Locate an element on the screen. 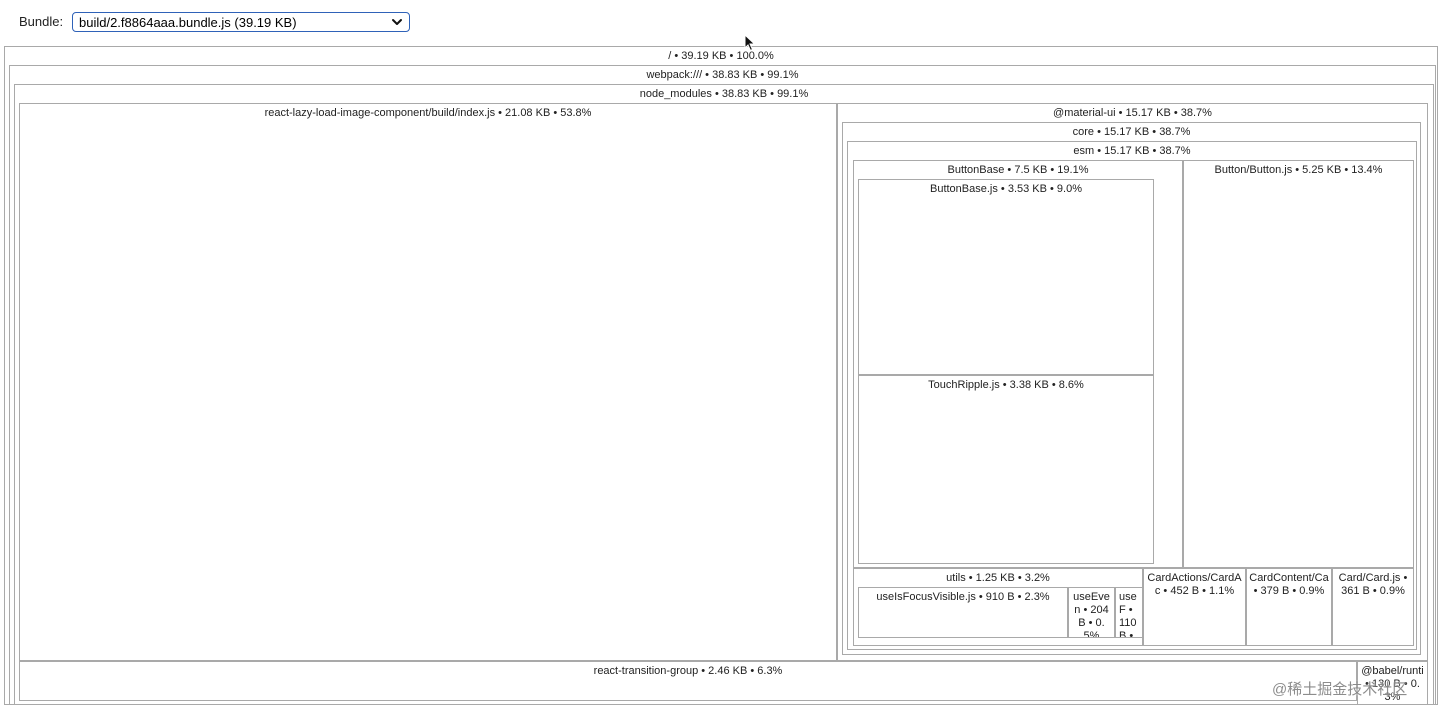  treemap-node-use-f: useF • 110 B • is located at coordinates (1129, 612).